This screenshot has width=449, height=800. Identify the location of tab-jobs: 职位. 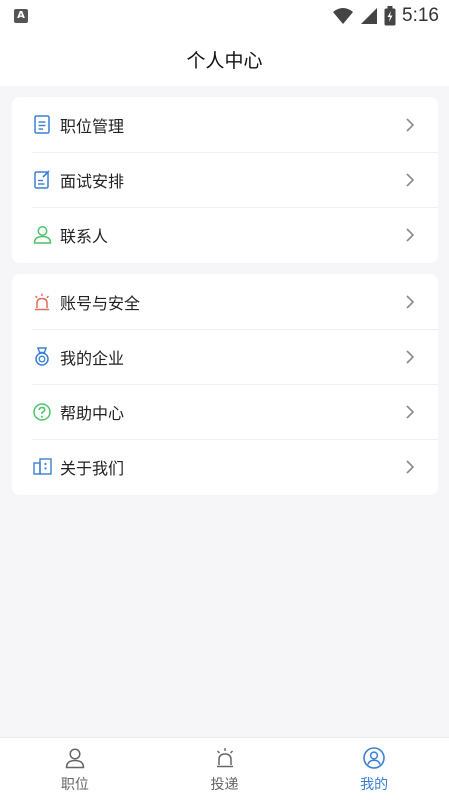
(75, 769).